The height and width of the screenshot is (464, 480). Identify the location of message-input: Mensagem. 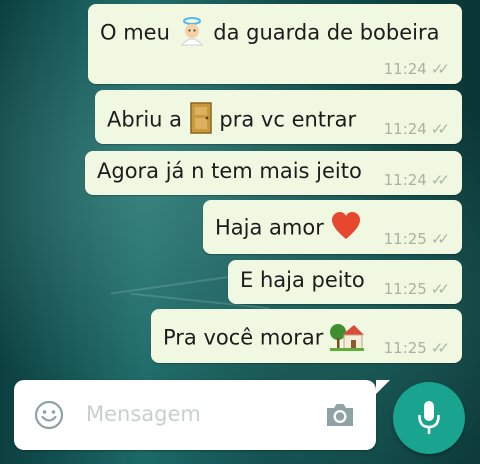
(143, 414).